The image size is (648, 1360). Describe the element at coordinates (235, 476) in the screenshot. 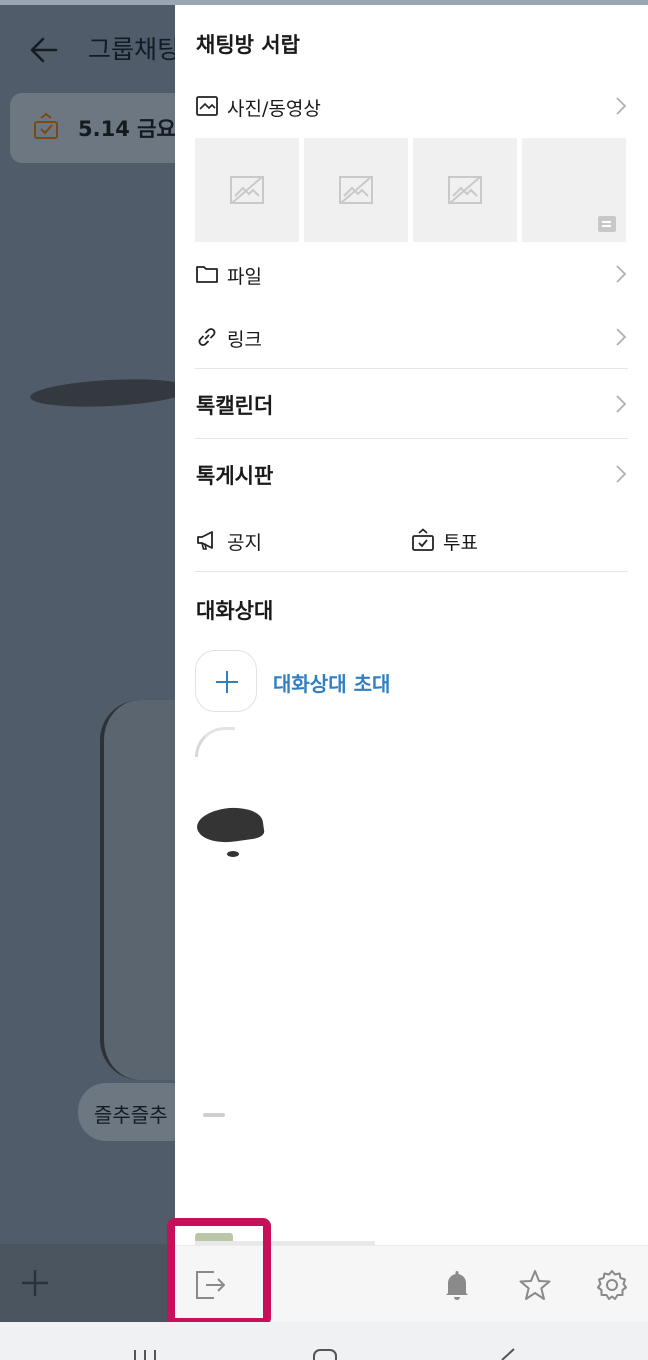

I see `talk-board-label: 톡게시판` at that location.